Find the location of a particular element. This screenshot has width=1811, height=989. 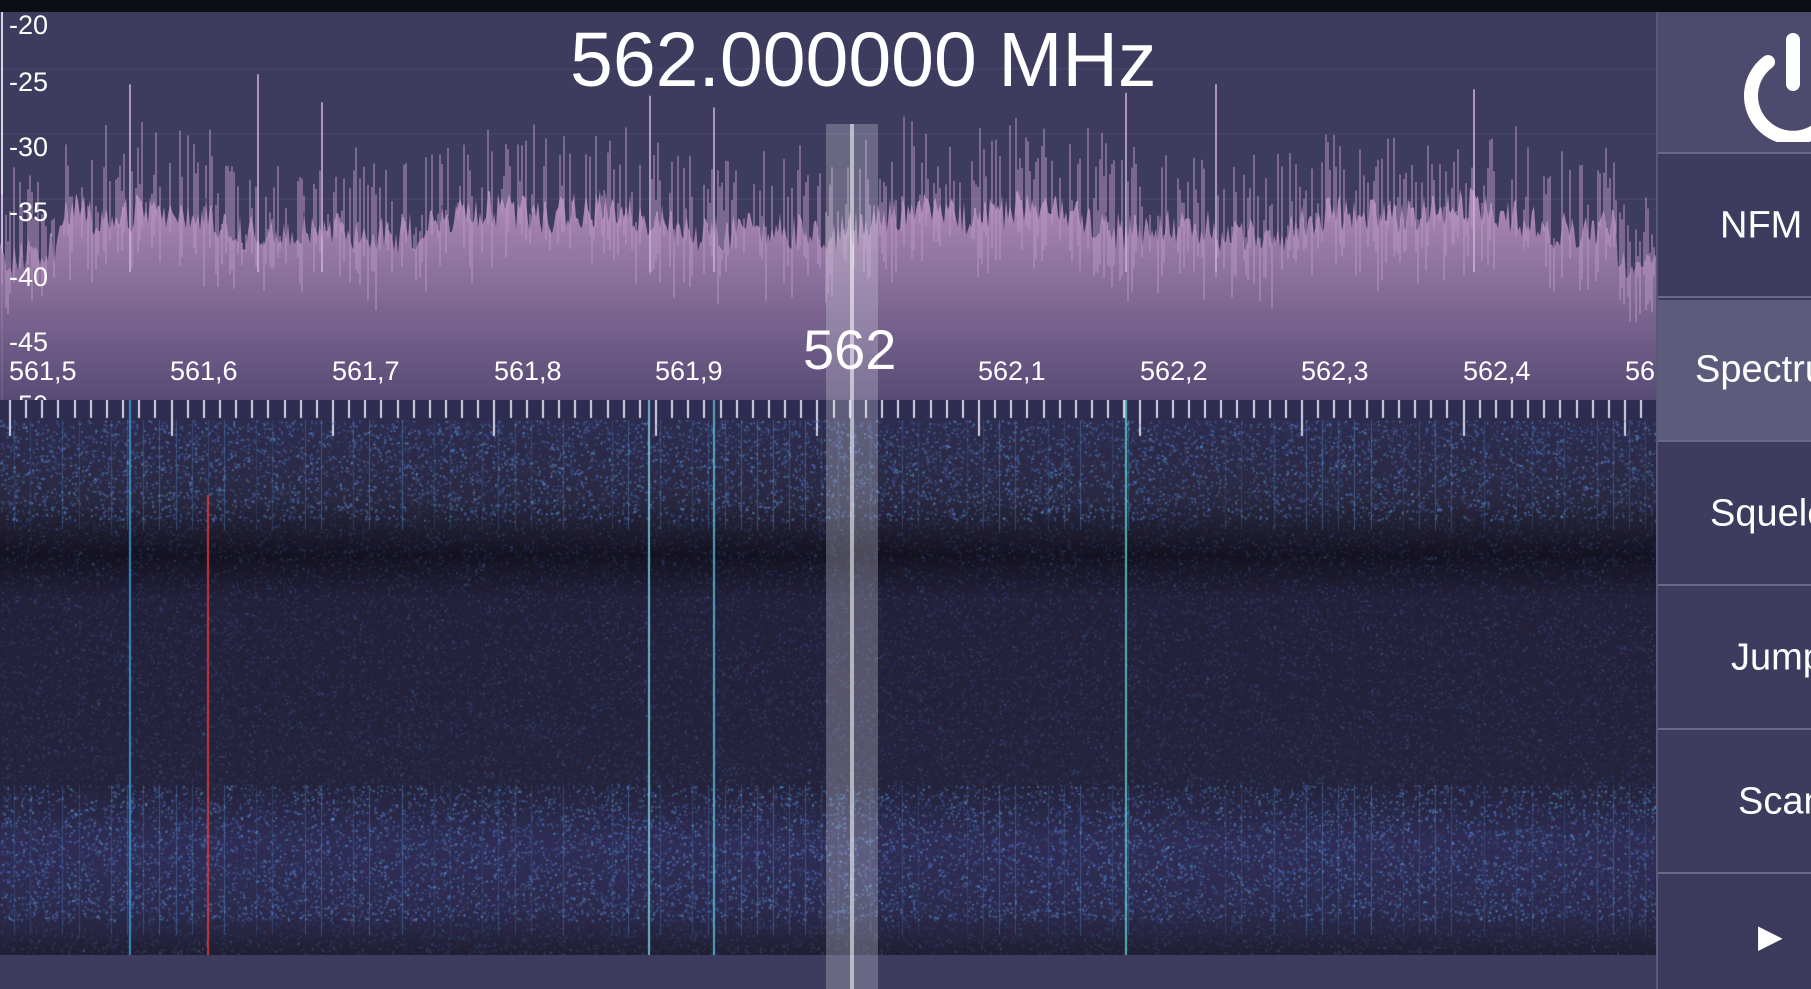

sidebar-button-label: Spectrum is located at coordinates (1753, 369).